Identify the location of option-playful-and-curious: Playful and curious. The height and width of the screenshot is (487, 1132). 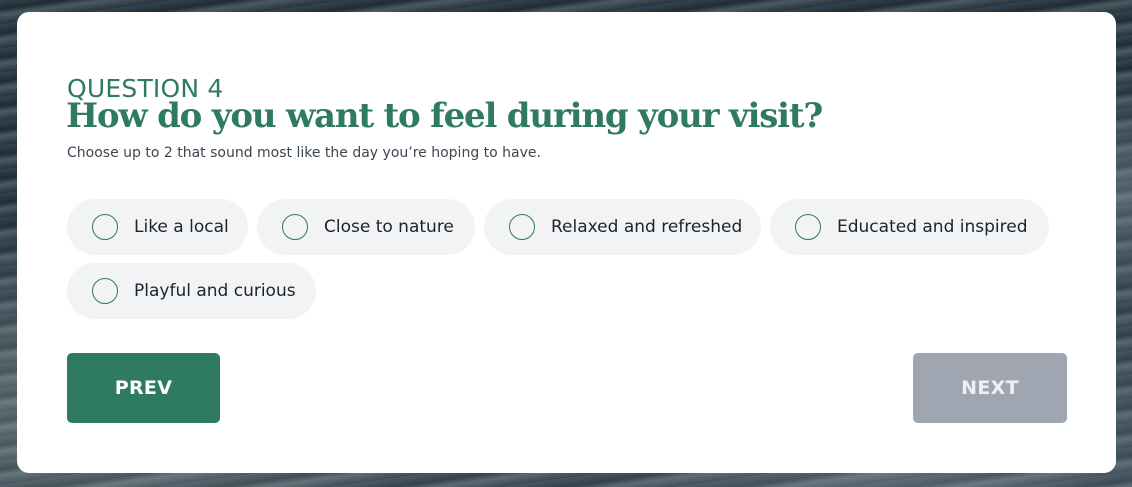
(191, 291).